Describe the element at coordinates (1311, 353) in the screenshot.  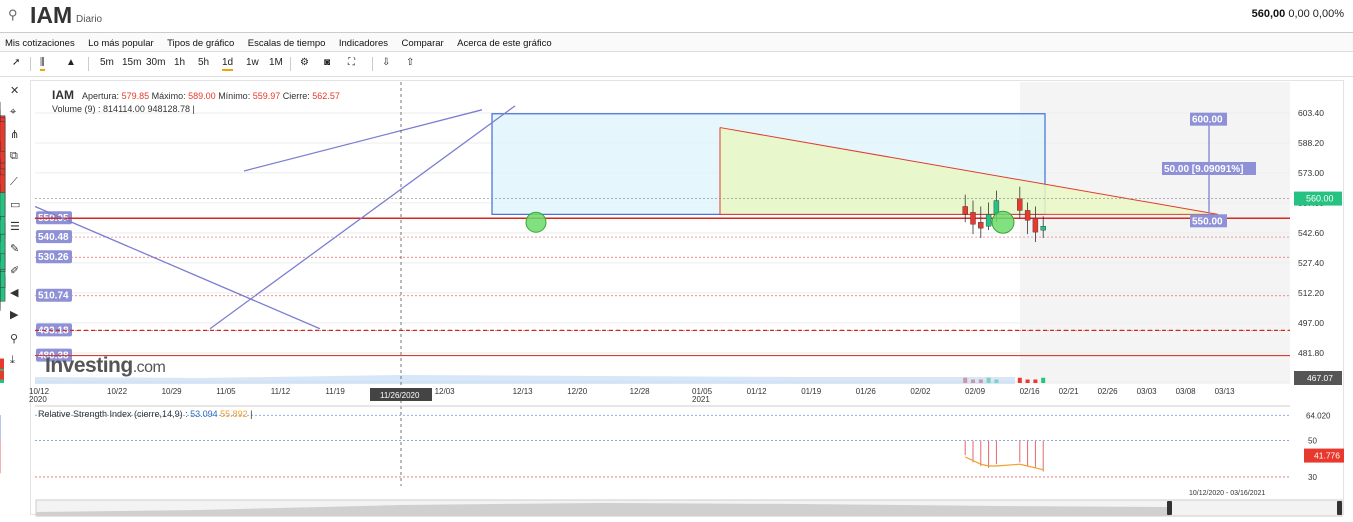
I see `y-tick-label: 481.80` at that location.